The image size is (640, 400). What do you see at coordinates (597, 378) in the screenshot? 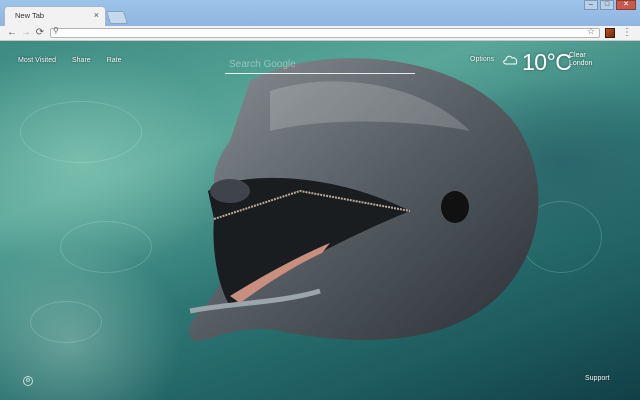
I see `support-link: Support` at bounding box center [597, 378].